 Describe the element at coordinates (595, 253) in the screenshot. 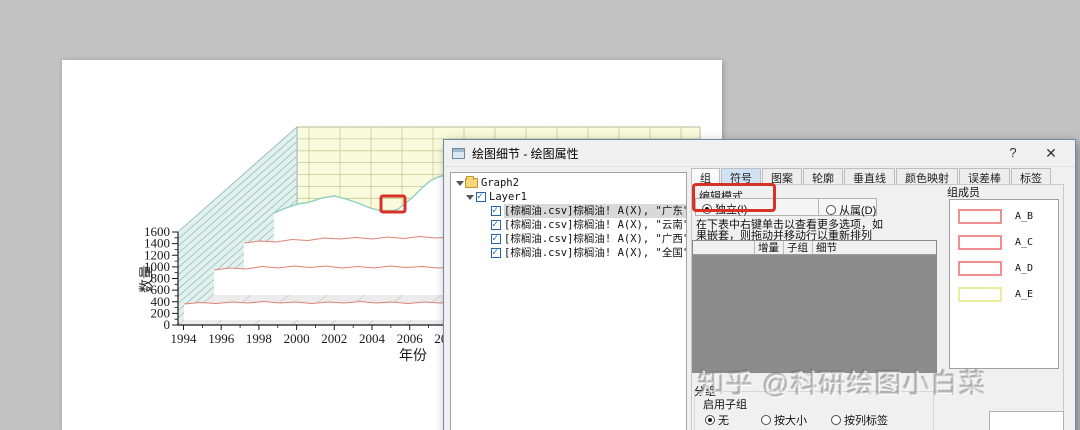

I see `dataset-label: [棕榈油.csv]棕榈油! A(X), "全国"(Y) [1*` at that location.